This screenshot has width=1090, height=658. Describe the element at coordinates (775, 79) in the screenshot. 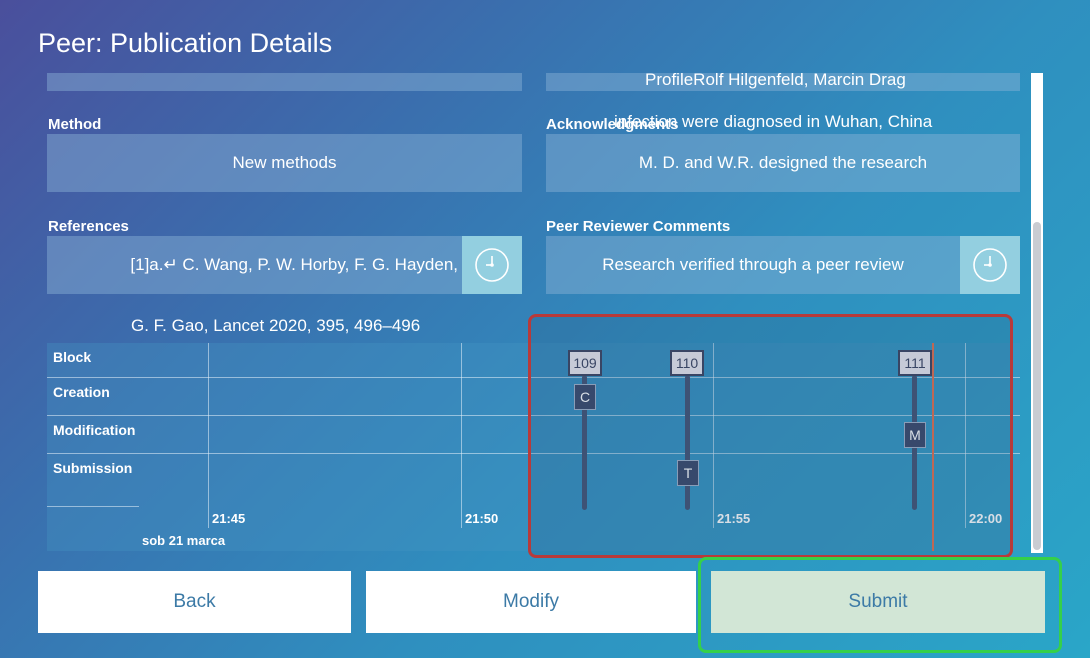

I see `top-right-field-text: ProfileRolf Hilgenfeld, Marcin Drag` at that location.